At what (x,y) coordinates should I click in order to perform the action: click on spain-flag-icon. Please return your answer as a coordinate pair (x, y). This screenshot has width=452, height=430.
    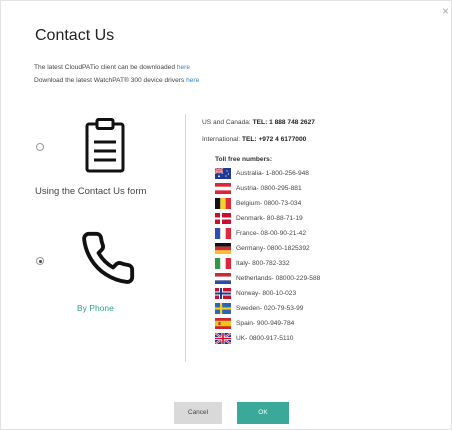
    Looking at the image, I should click on (223, 323).